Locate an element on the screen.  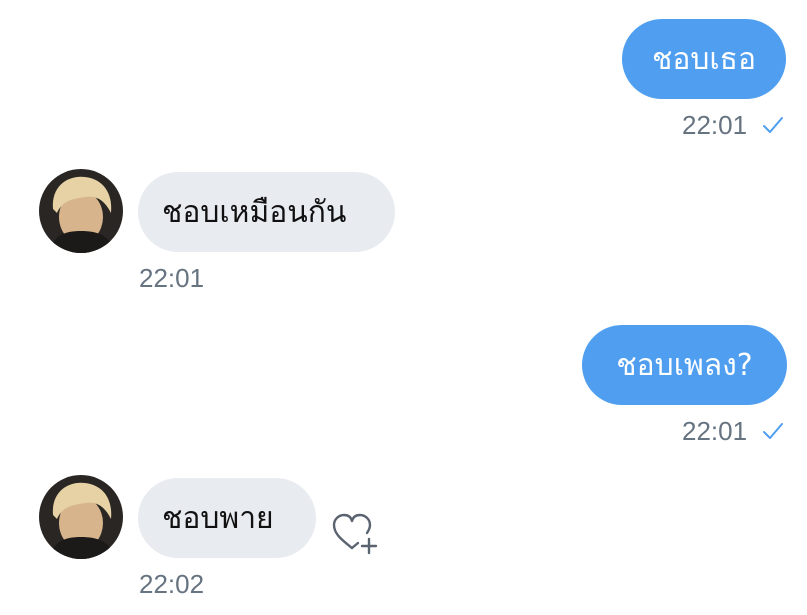
message-bubble-outgoing: ชอบเพลง? is located at coordinates (684, 365).